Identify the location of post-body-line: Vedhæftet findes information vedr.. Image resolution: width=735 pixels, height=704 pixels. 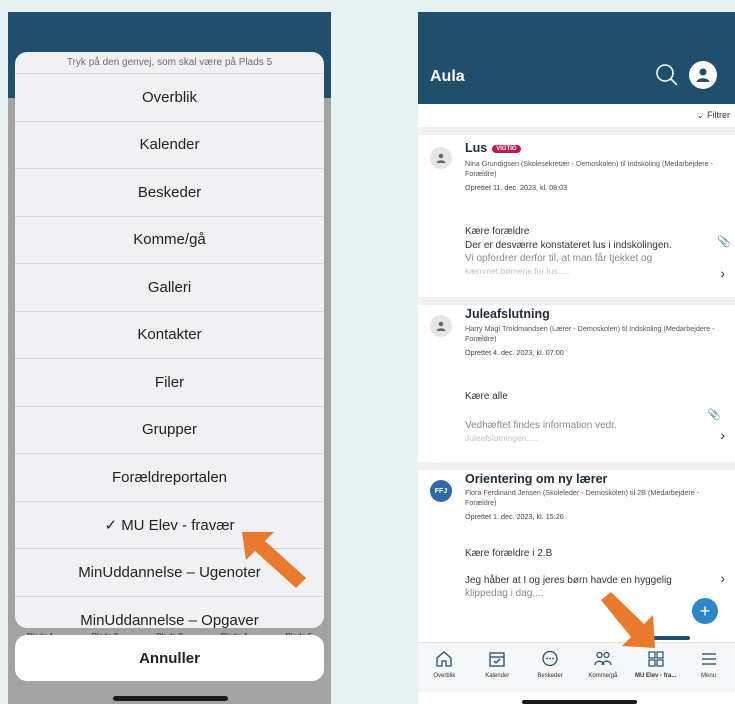
(541, 425).